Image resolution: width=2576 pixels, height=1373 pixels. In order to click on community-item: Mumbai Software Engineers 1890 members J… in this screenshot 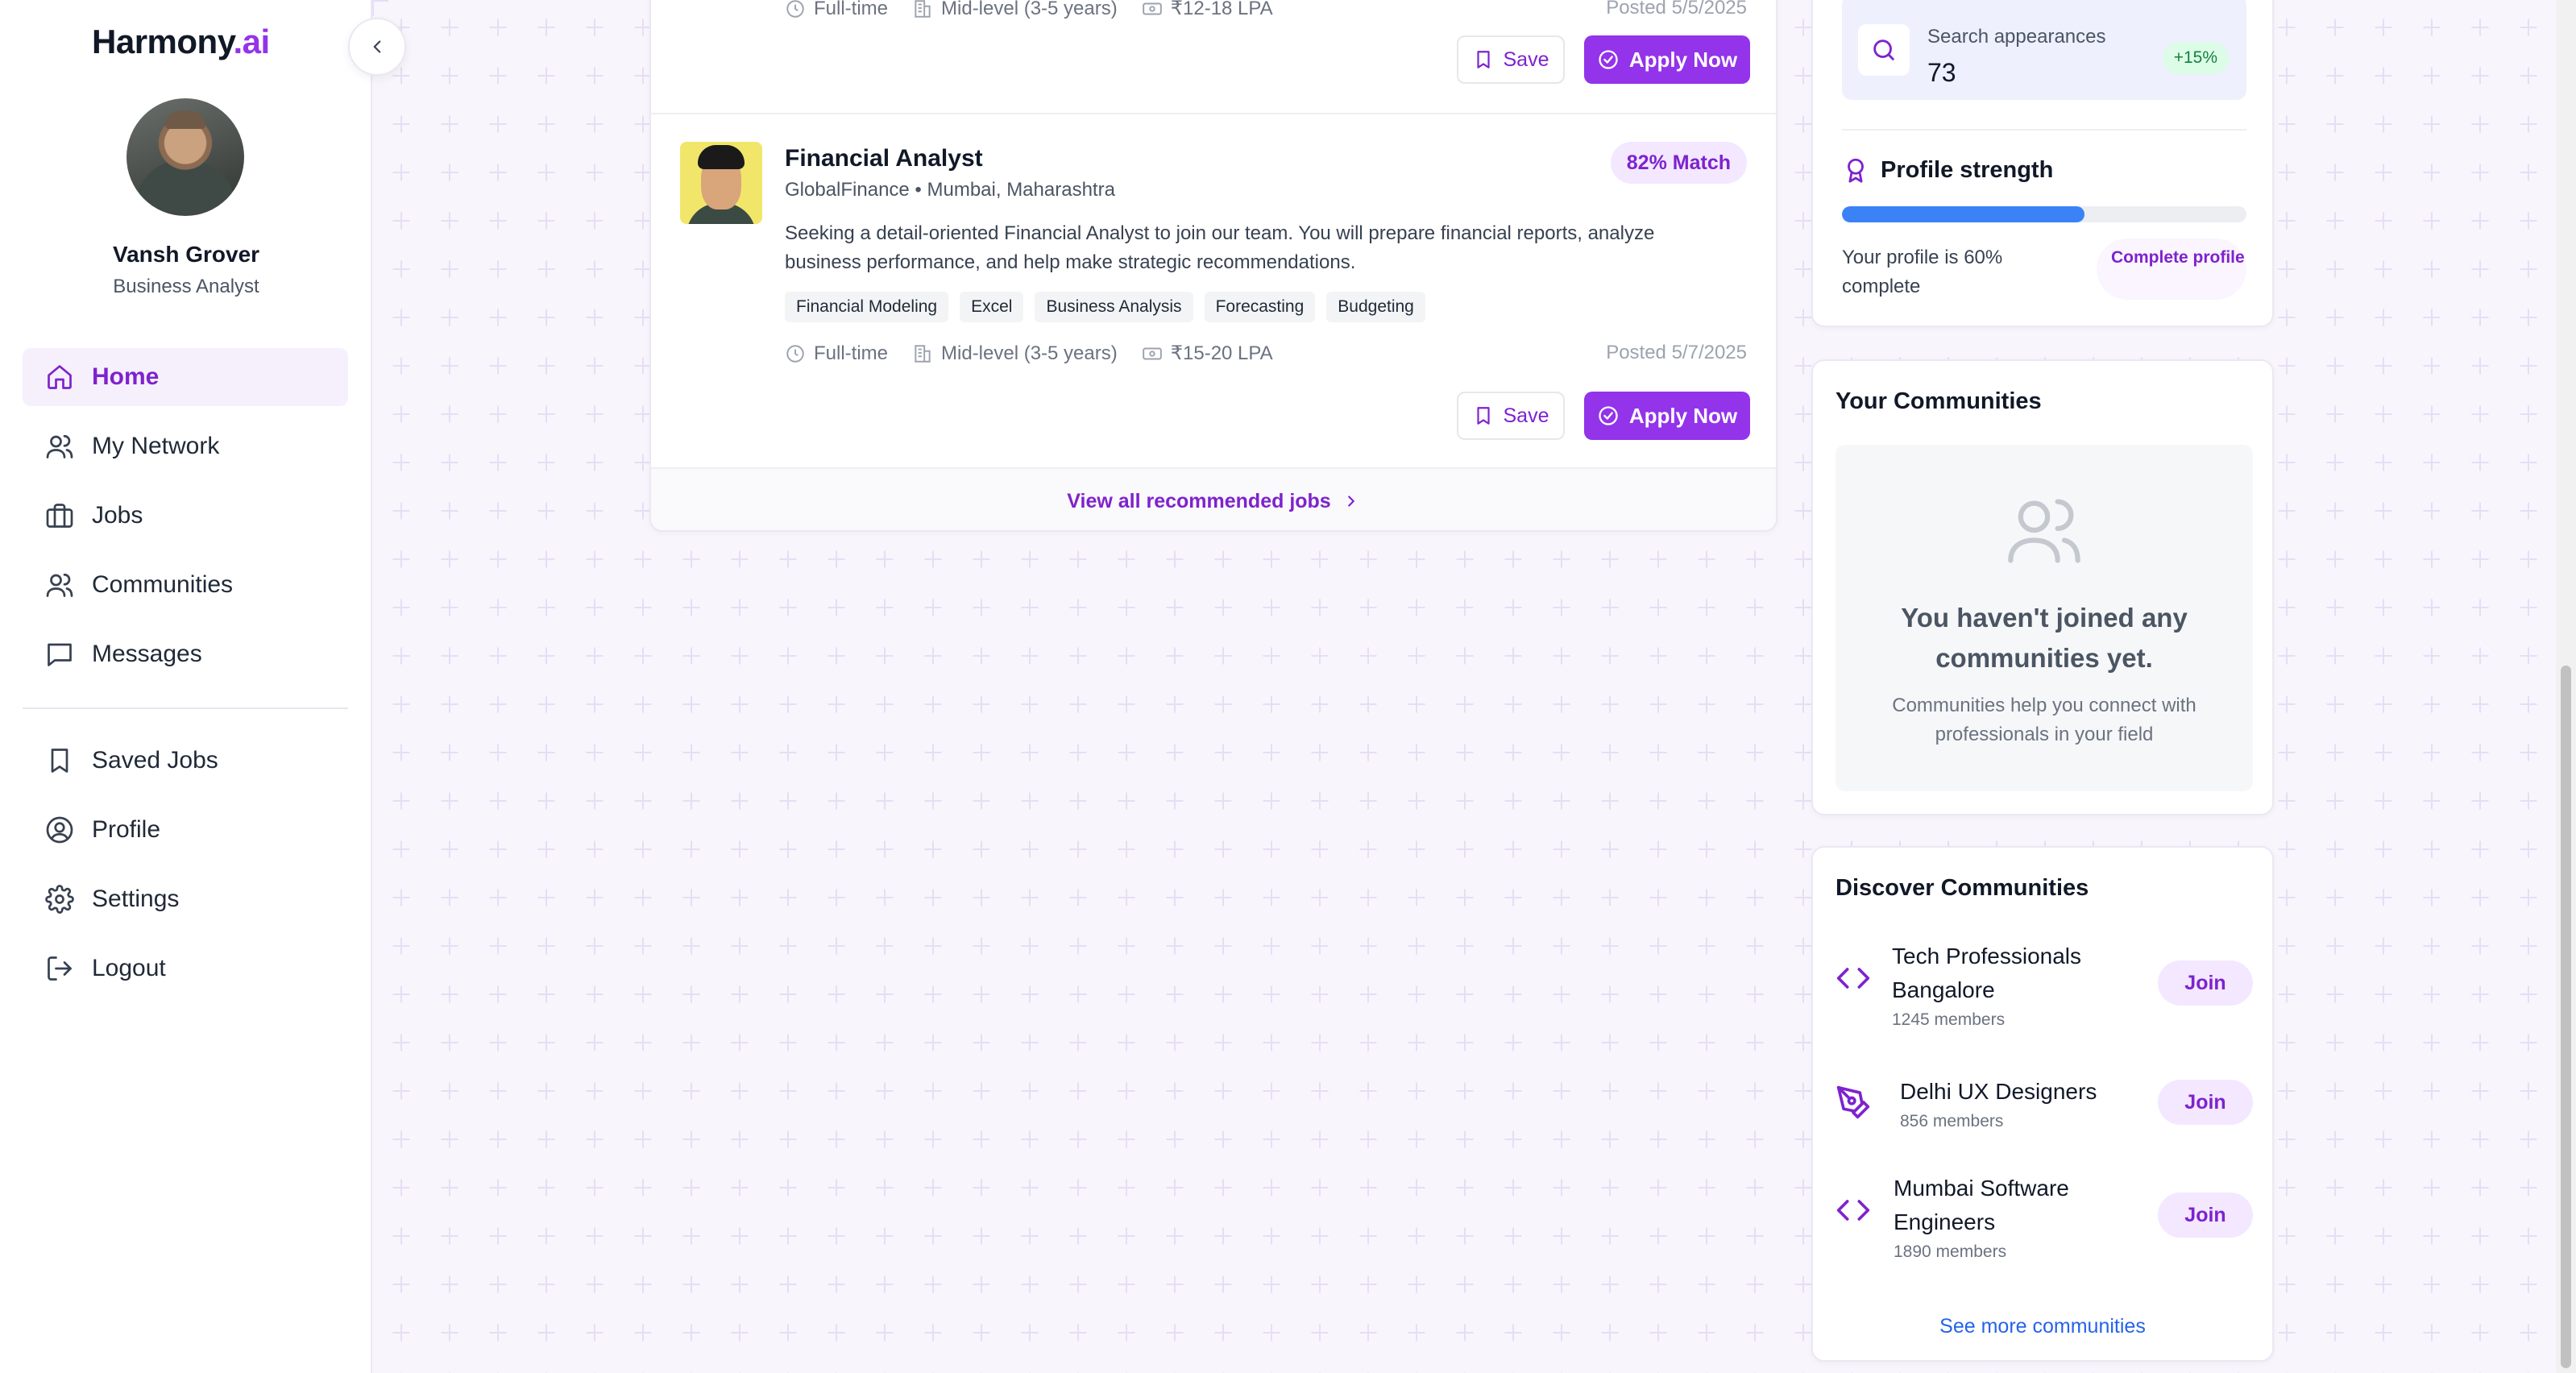, I will do `click(2044, 1216)`.